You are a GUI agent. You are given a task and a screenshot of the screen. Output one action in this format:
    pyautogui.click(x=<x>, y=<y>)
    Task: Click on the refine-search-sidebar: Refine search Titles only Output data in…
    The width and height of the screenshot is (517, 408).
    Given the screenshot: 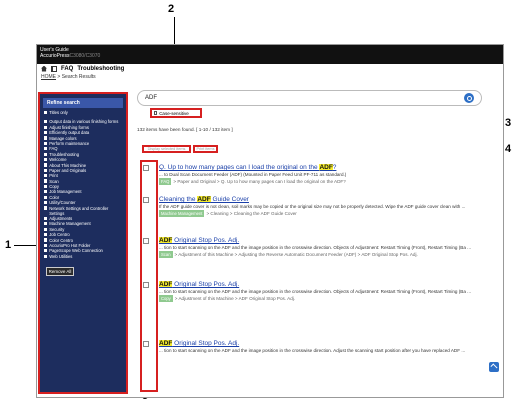 What is the action you would take?
    pyautogui.click(x=83, y=243)
    